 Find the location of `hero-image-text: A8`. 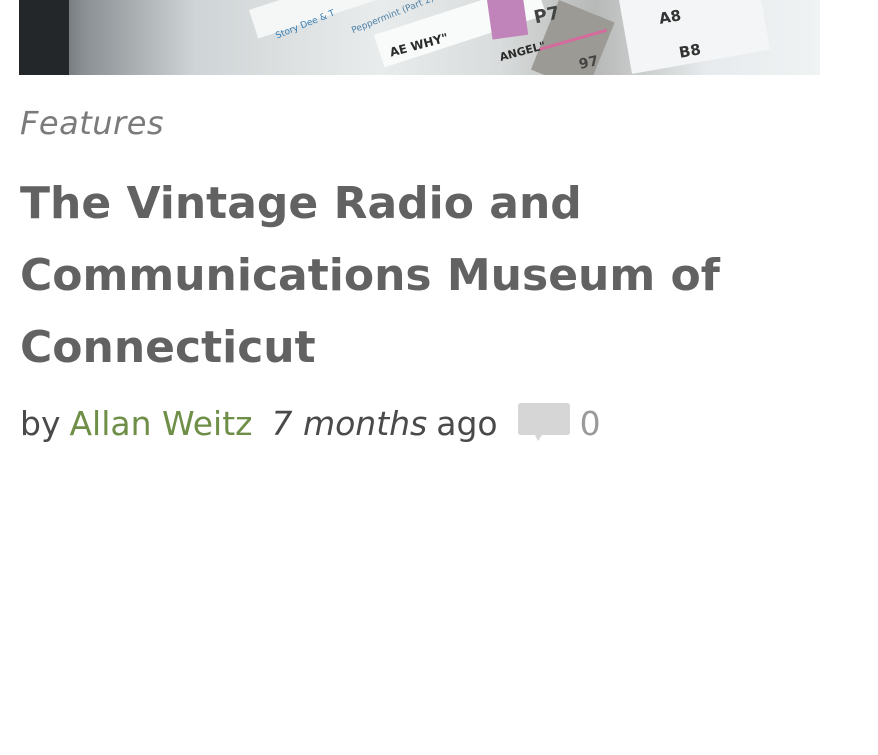

hero-image-text: A8 is located at coordinates (670, 17).